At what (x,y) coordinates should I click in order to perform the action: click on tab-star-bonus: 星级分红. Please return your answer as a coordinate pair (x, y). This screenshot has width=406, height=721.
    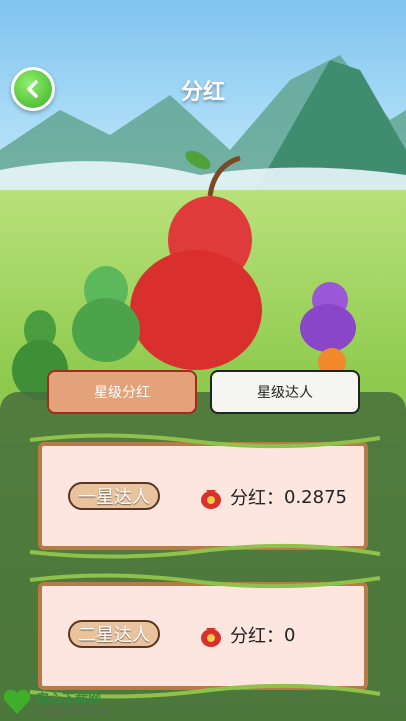
    Looking at the image, I should click on (122, 392).